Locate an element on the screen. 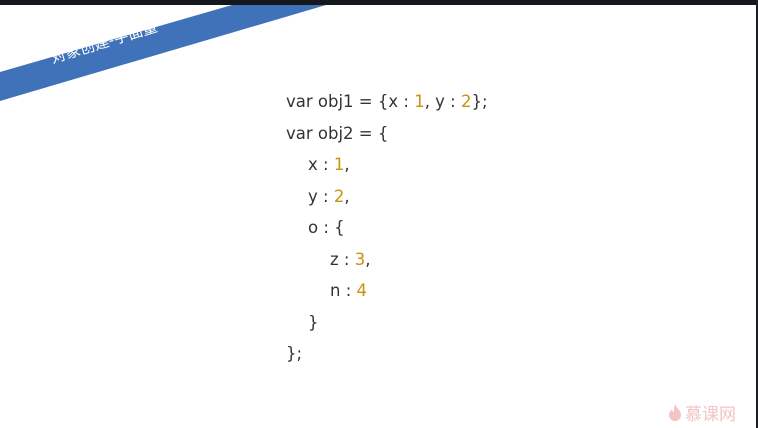 This screenshot has height=428, width=758. flame-icon is located at coordinates (675, 412).